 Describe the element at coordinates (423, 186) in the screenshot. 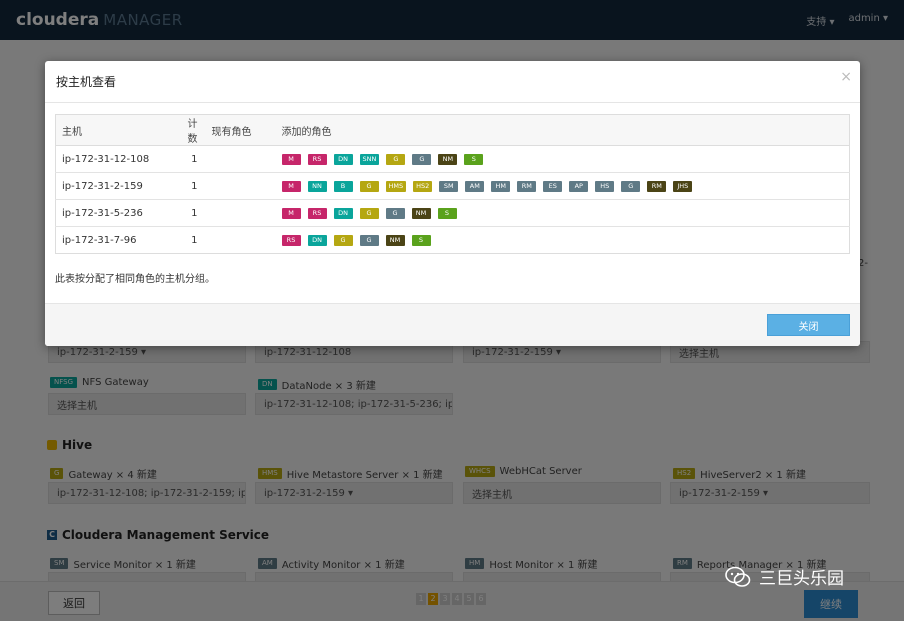

I see `role-badge: HS2` at that location.